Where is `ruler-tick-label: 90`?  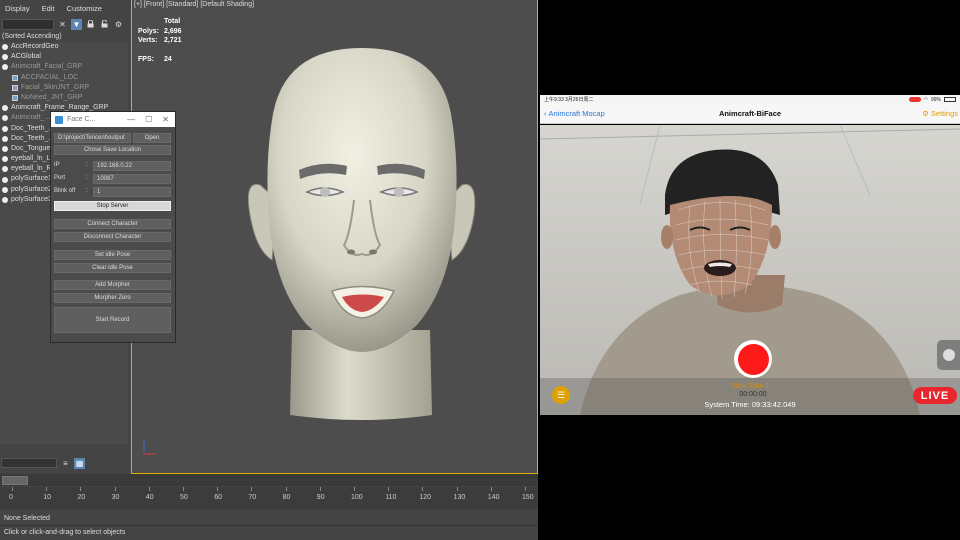
ruler-tick-label: 90 is located at coordinates (320, 497).